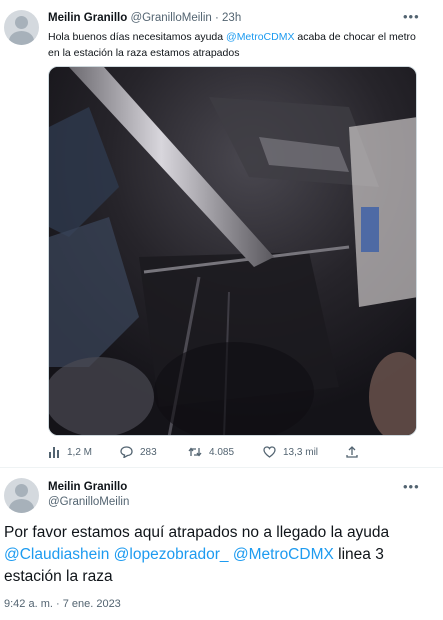 This screenshot has width=443, height=620. I want to click on retweet-action: 4.085, so click(211, 452).